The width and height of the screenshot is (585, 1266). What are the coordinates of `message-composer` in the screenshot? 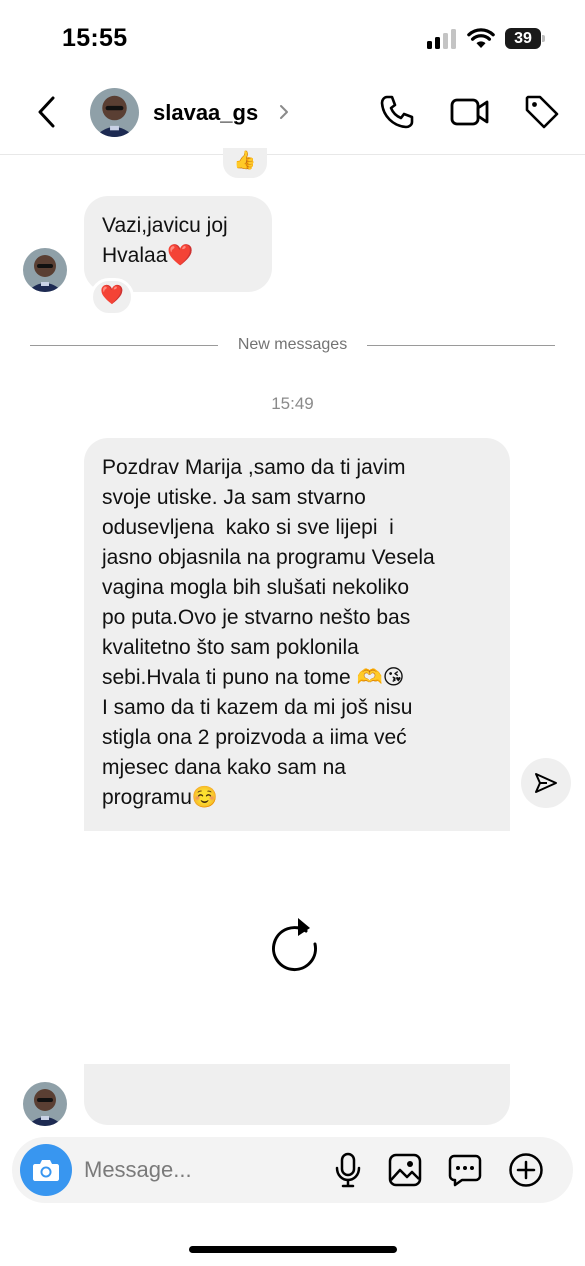 It's located at (292, 1170).